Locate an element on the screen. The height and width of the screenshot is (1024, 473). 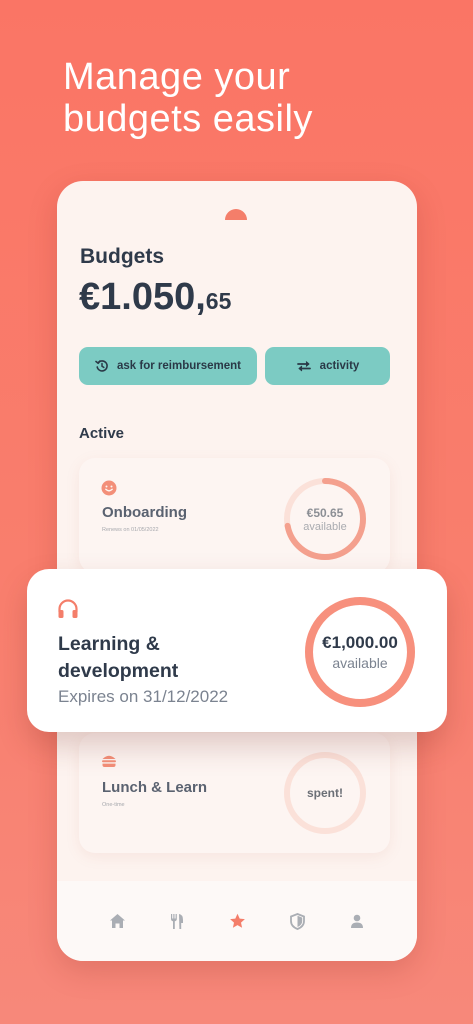
star-icon is located at coordinates (237, 921).